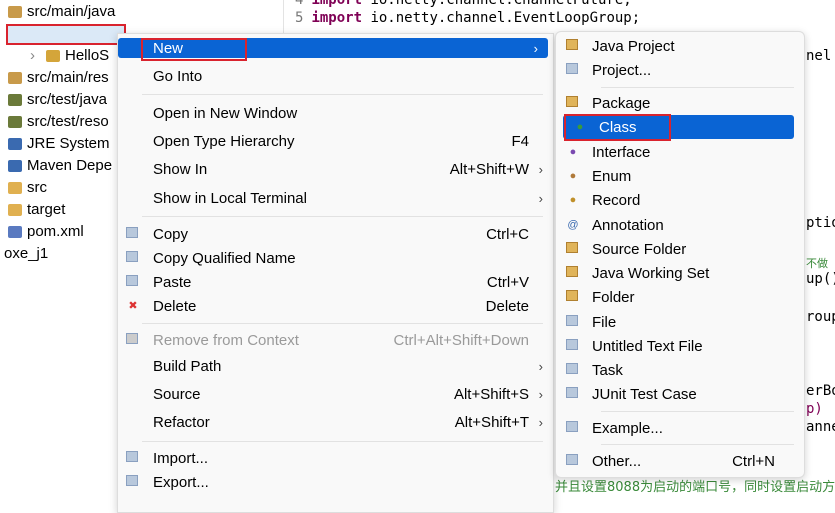 The width and height of the screenshot is (835, 513). Describe the element at coordinates (617, 127) in the screenshot. I see `annotation-box-class` at that location.